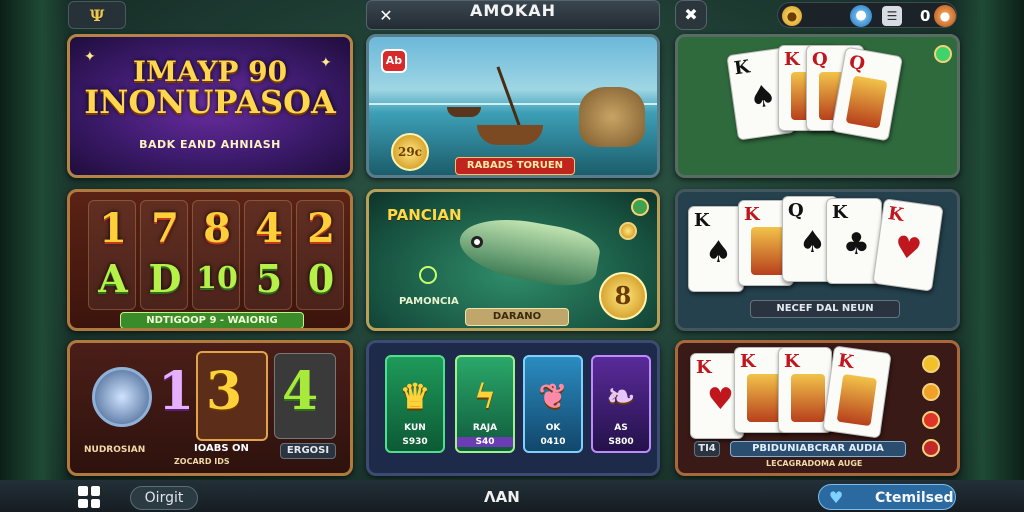  What do you see at coordinates (415, 428) in the screenshot?
I see `symbol-card-label: KUN` at bounding box center [415, 428].